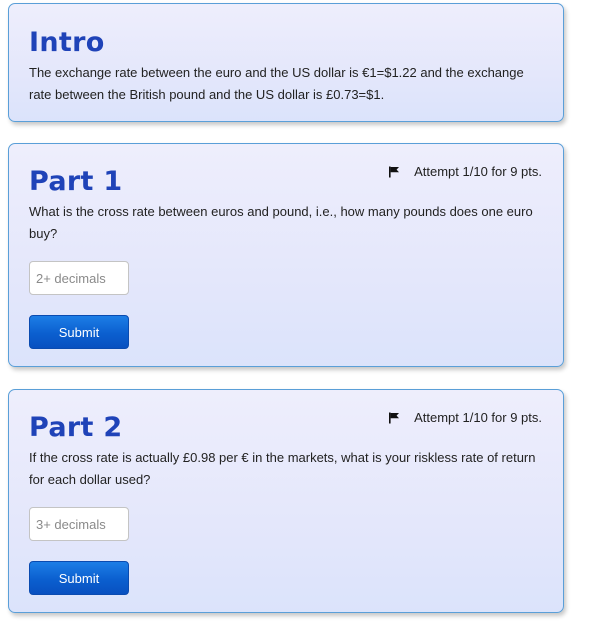 The image size is (594, 627). What do you see at coordinates (76, 181) in the screenshot?
I see `part-1-title: Part 1` at bounding box center [76, 181].